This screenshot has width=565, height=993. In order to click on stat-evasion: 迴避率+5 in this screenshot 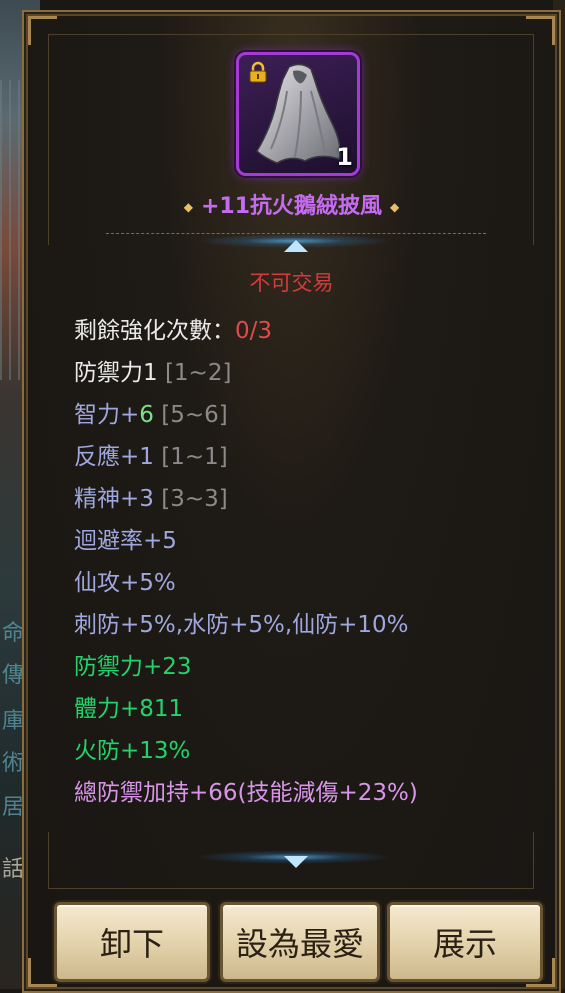, I will do `click(125, 541)`.